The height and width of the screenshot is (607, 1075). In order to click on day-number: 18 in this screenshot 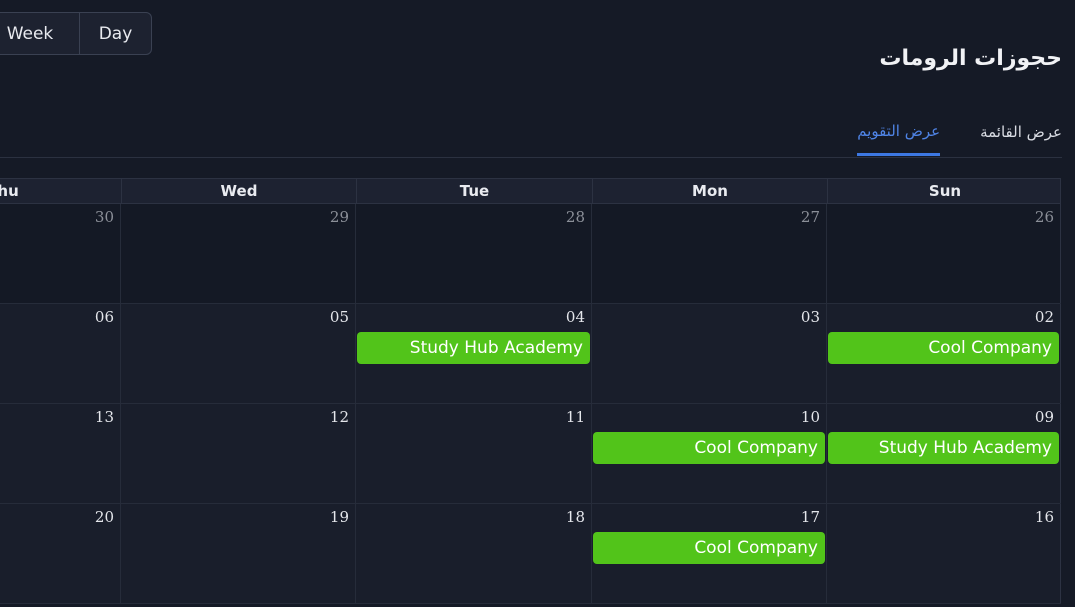, I will do `click(575, 517)`.